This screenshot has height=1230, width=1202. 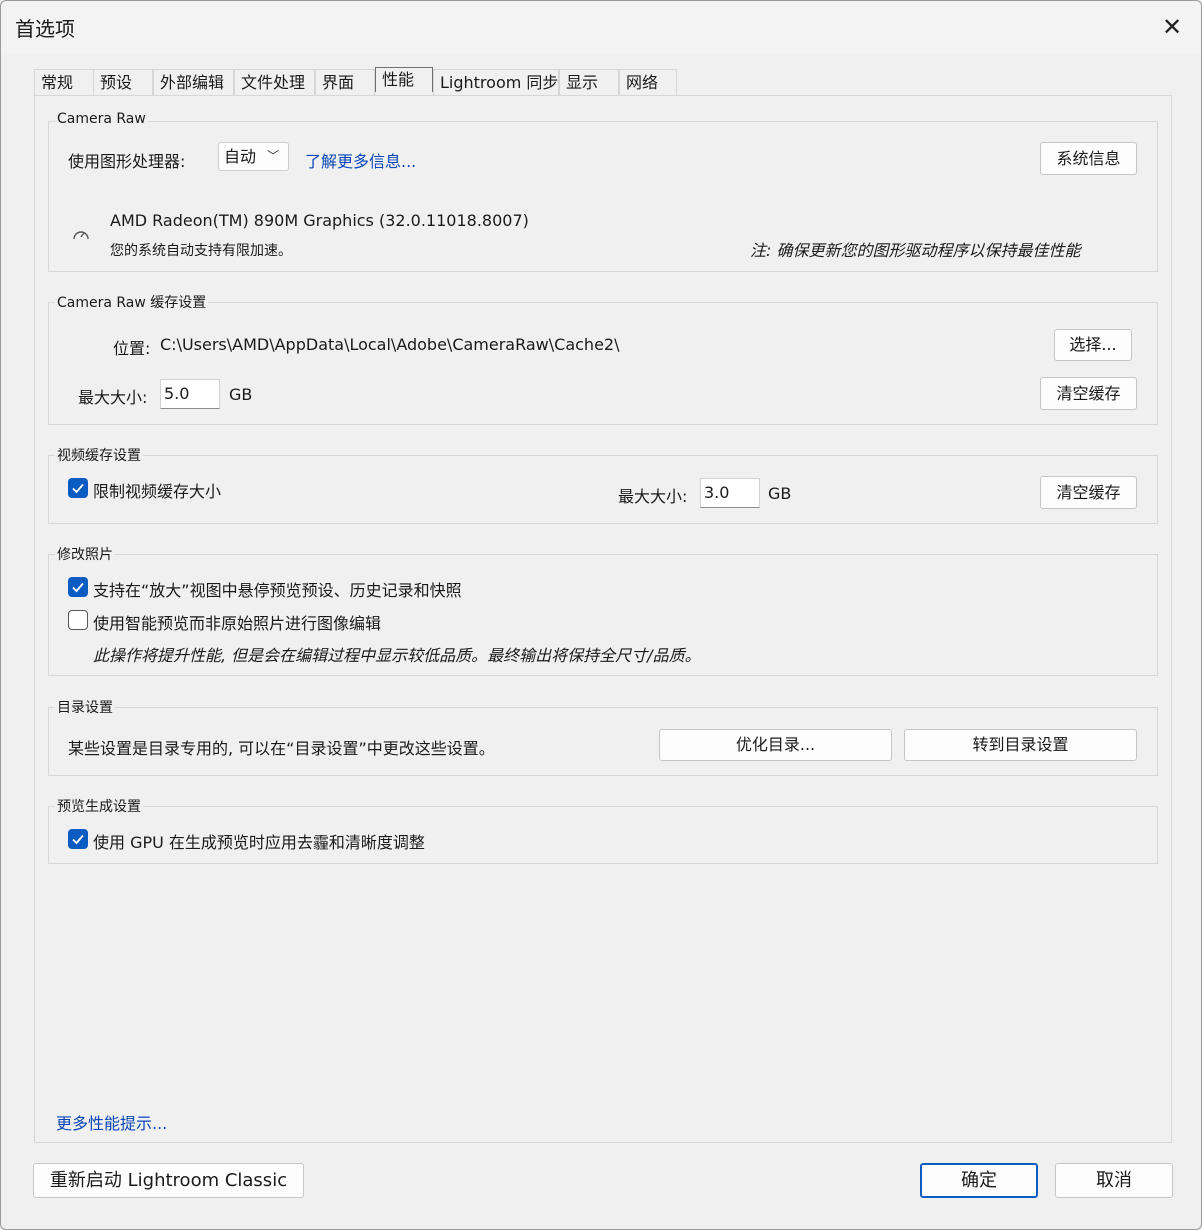 I want to click on video-cache-legend: 视频缓存设置, so click(x=99, y=455).